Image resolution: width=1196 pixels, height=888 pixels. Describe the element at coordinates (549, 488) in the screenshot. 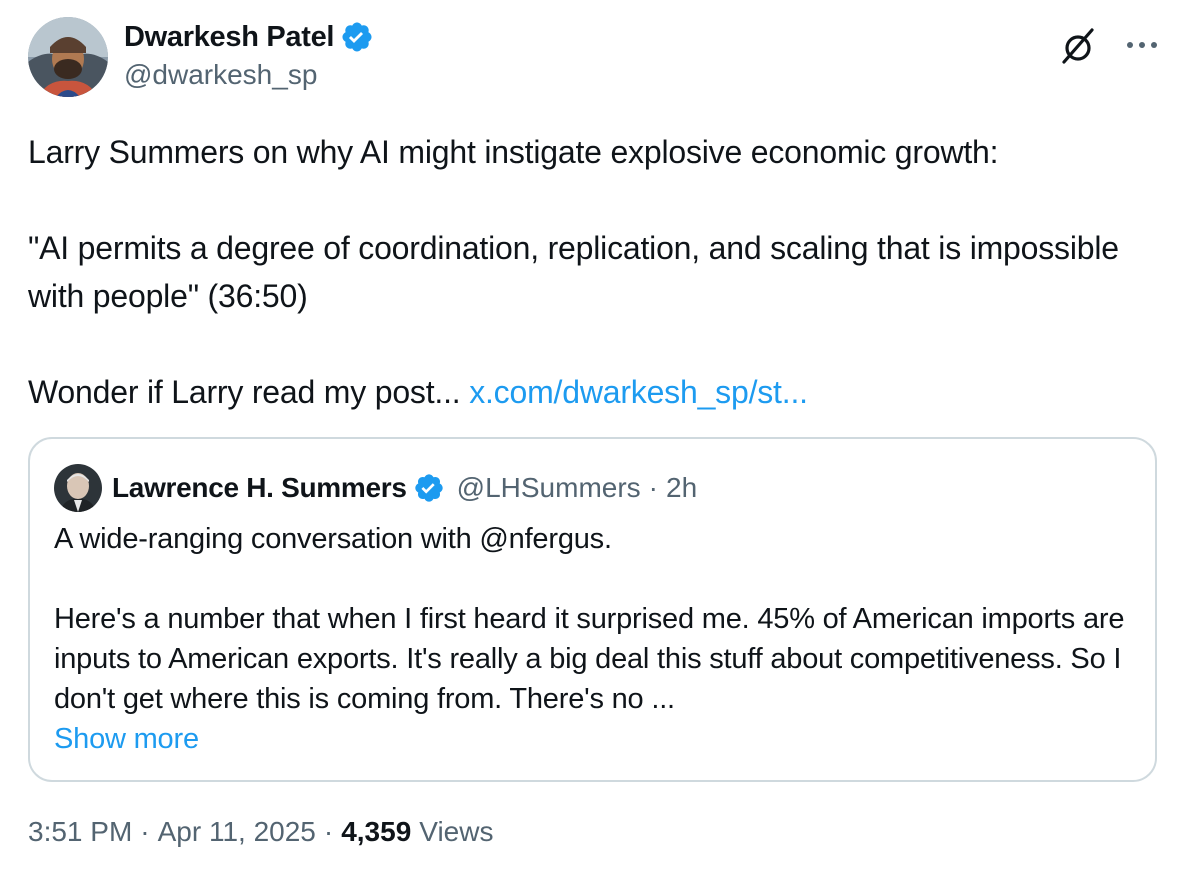

I see `quote-author-handle: @LHSummers` at that location.